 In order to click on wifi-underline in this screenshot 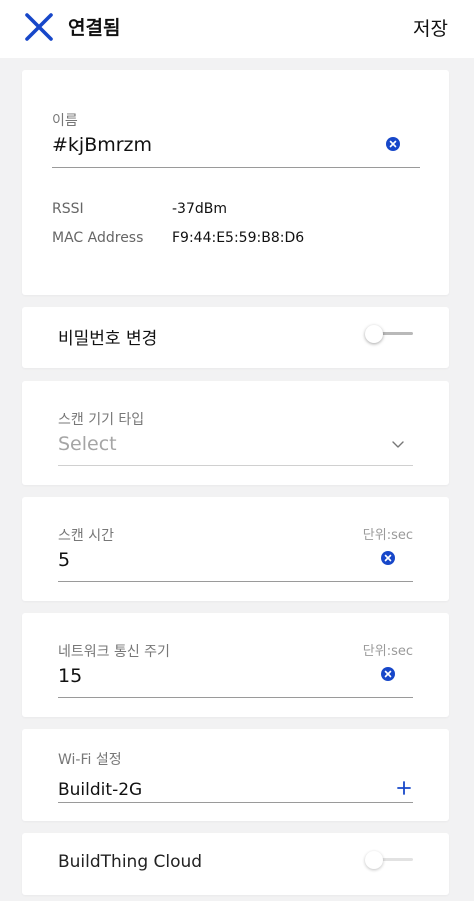, I will do `click(235, 802)`.